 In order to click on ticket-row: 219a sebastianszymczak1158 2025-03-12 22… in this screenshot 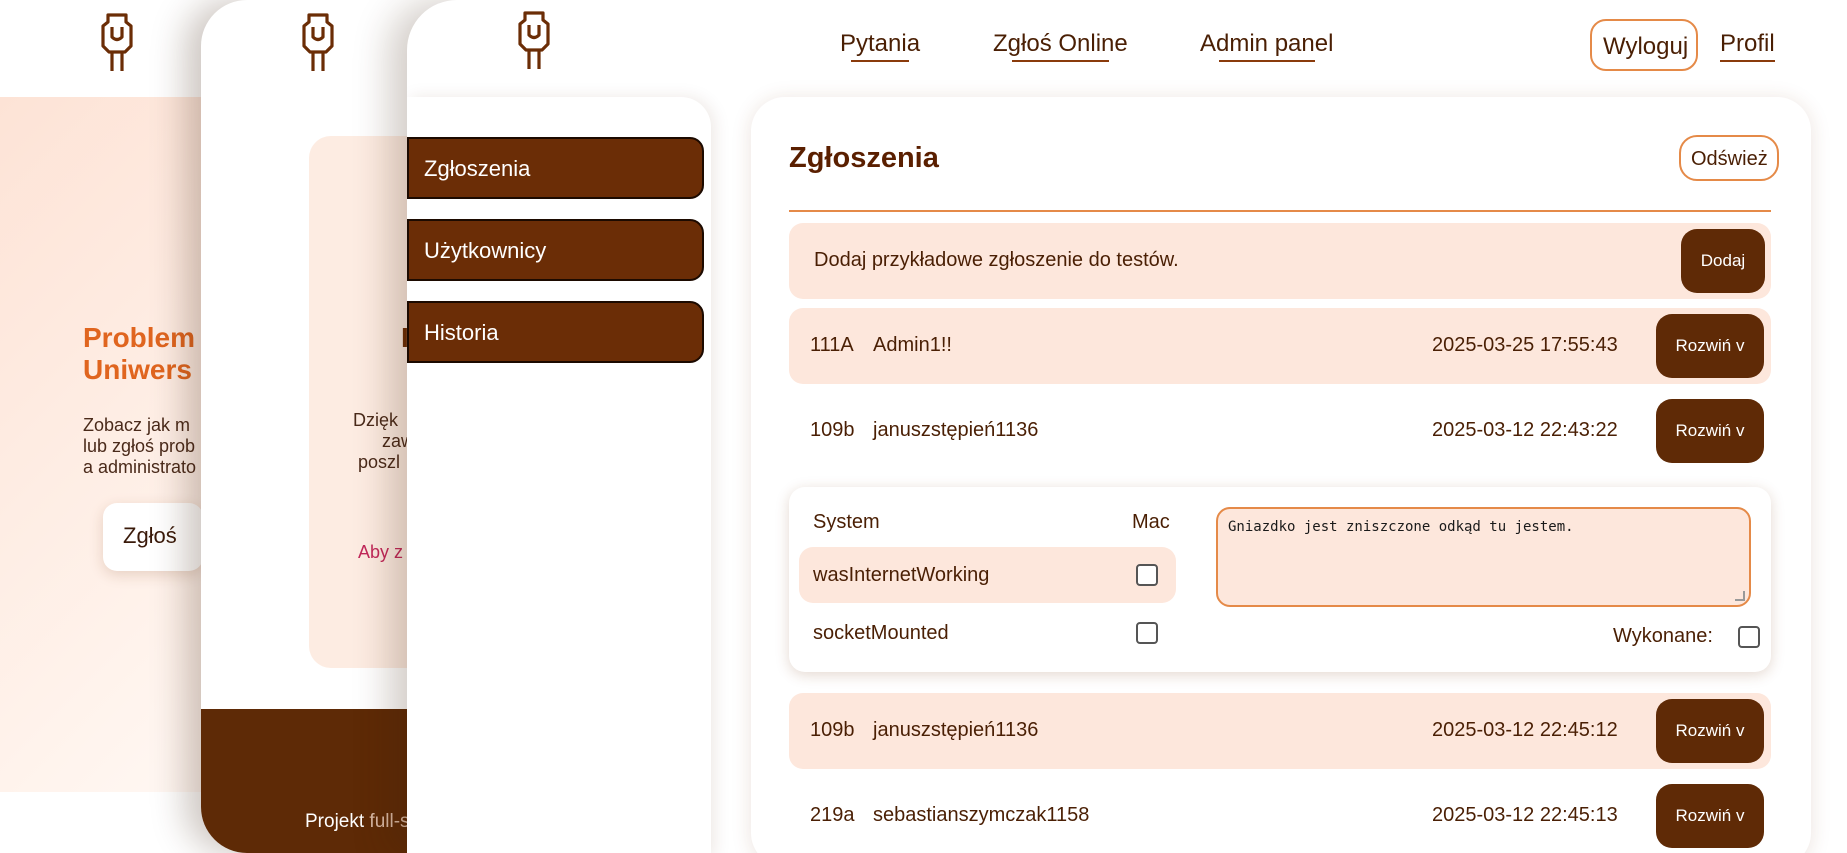, I will do `click(1280, 815)`.